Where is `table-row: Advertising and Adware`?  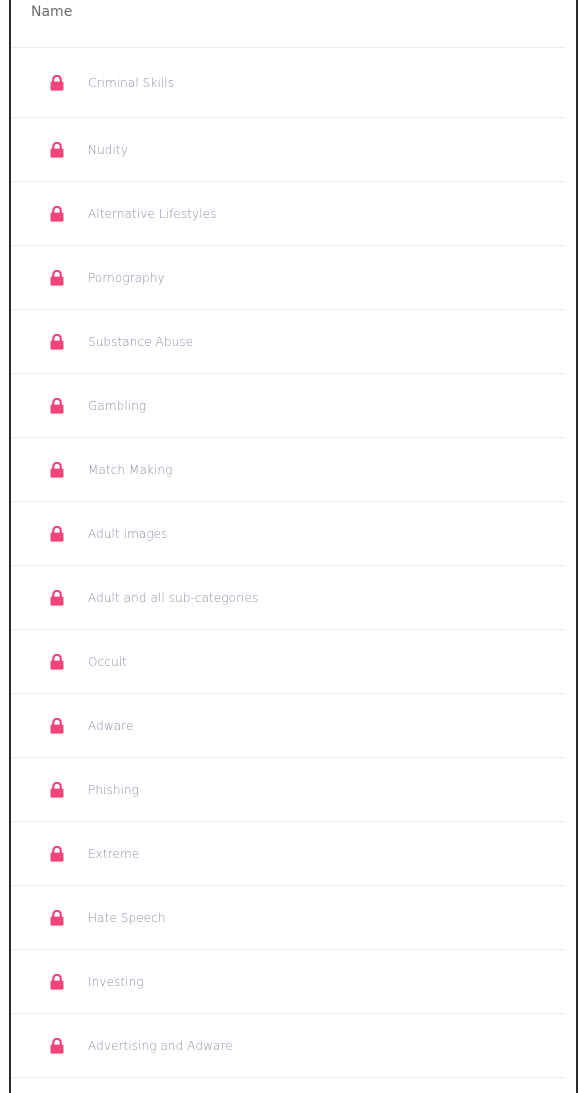
table-row: Advertising and Adware is located at coordinates (288, 1046).